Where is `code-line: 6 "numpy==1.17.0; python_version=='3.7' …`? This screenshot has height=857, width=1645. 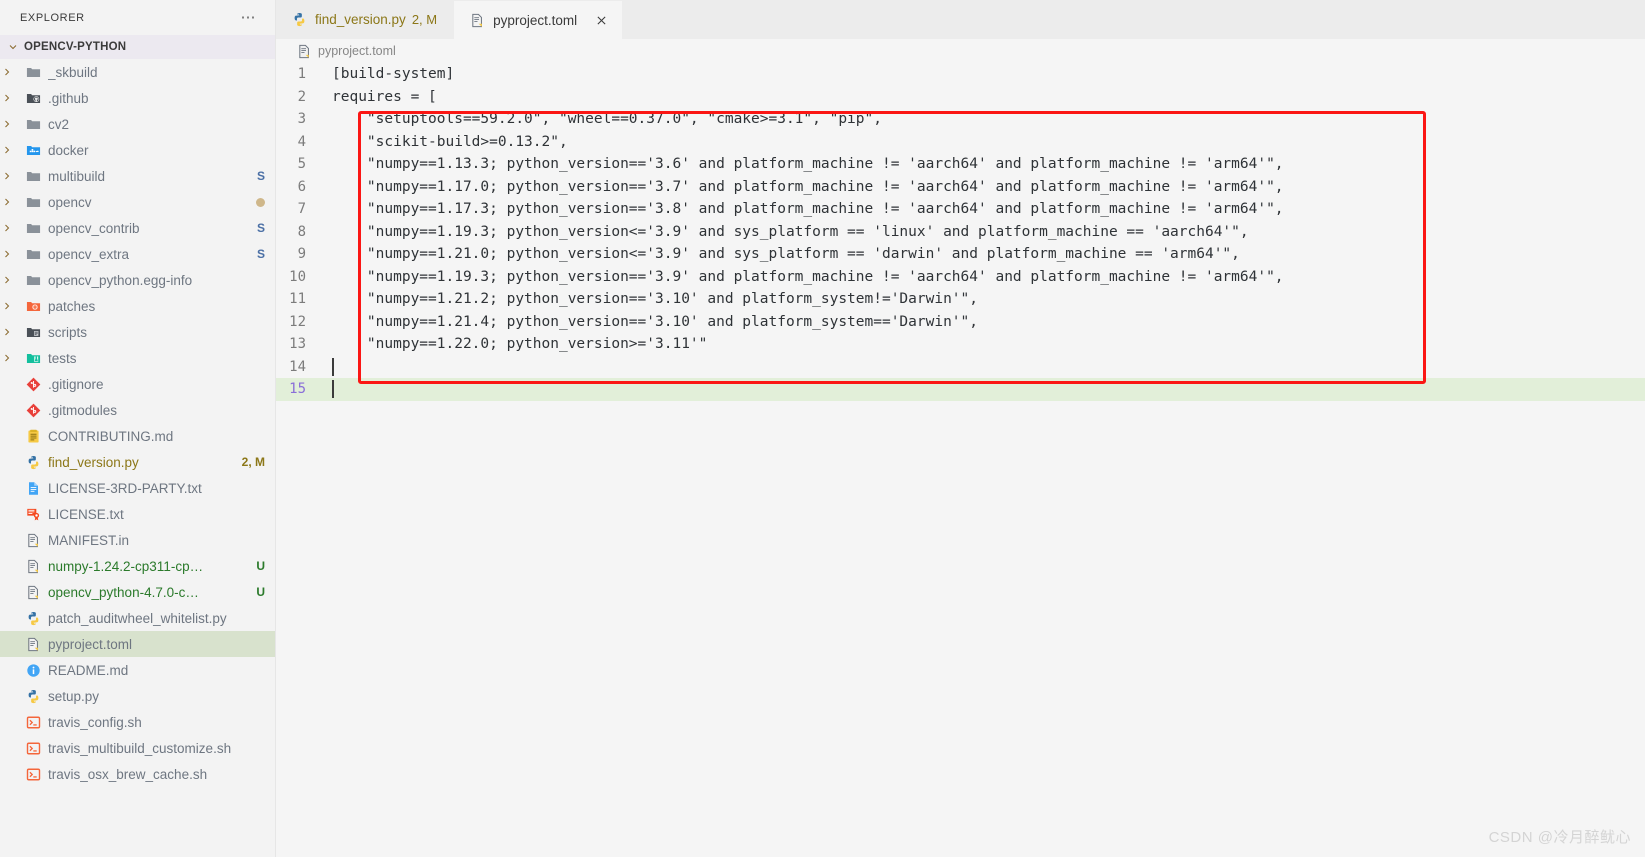
code-line: 6 "numpy==1.17.0; python_version=='3.7' … is located at coordinates (960, 187).